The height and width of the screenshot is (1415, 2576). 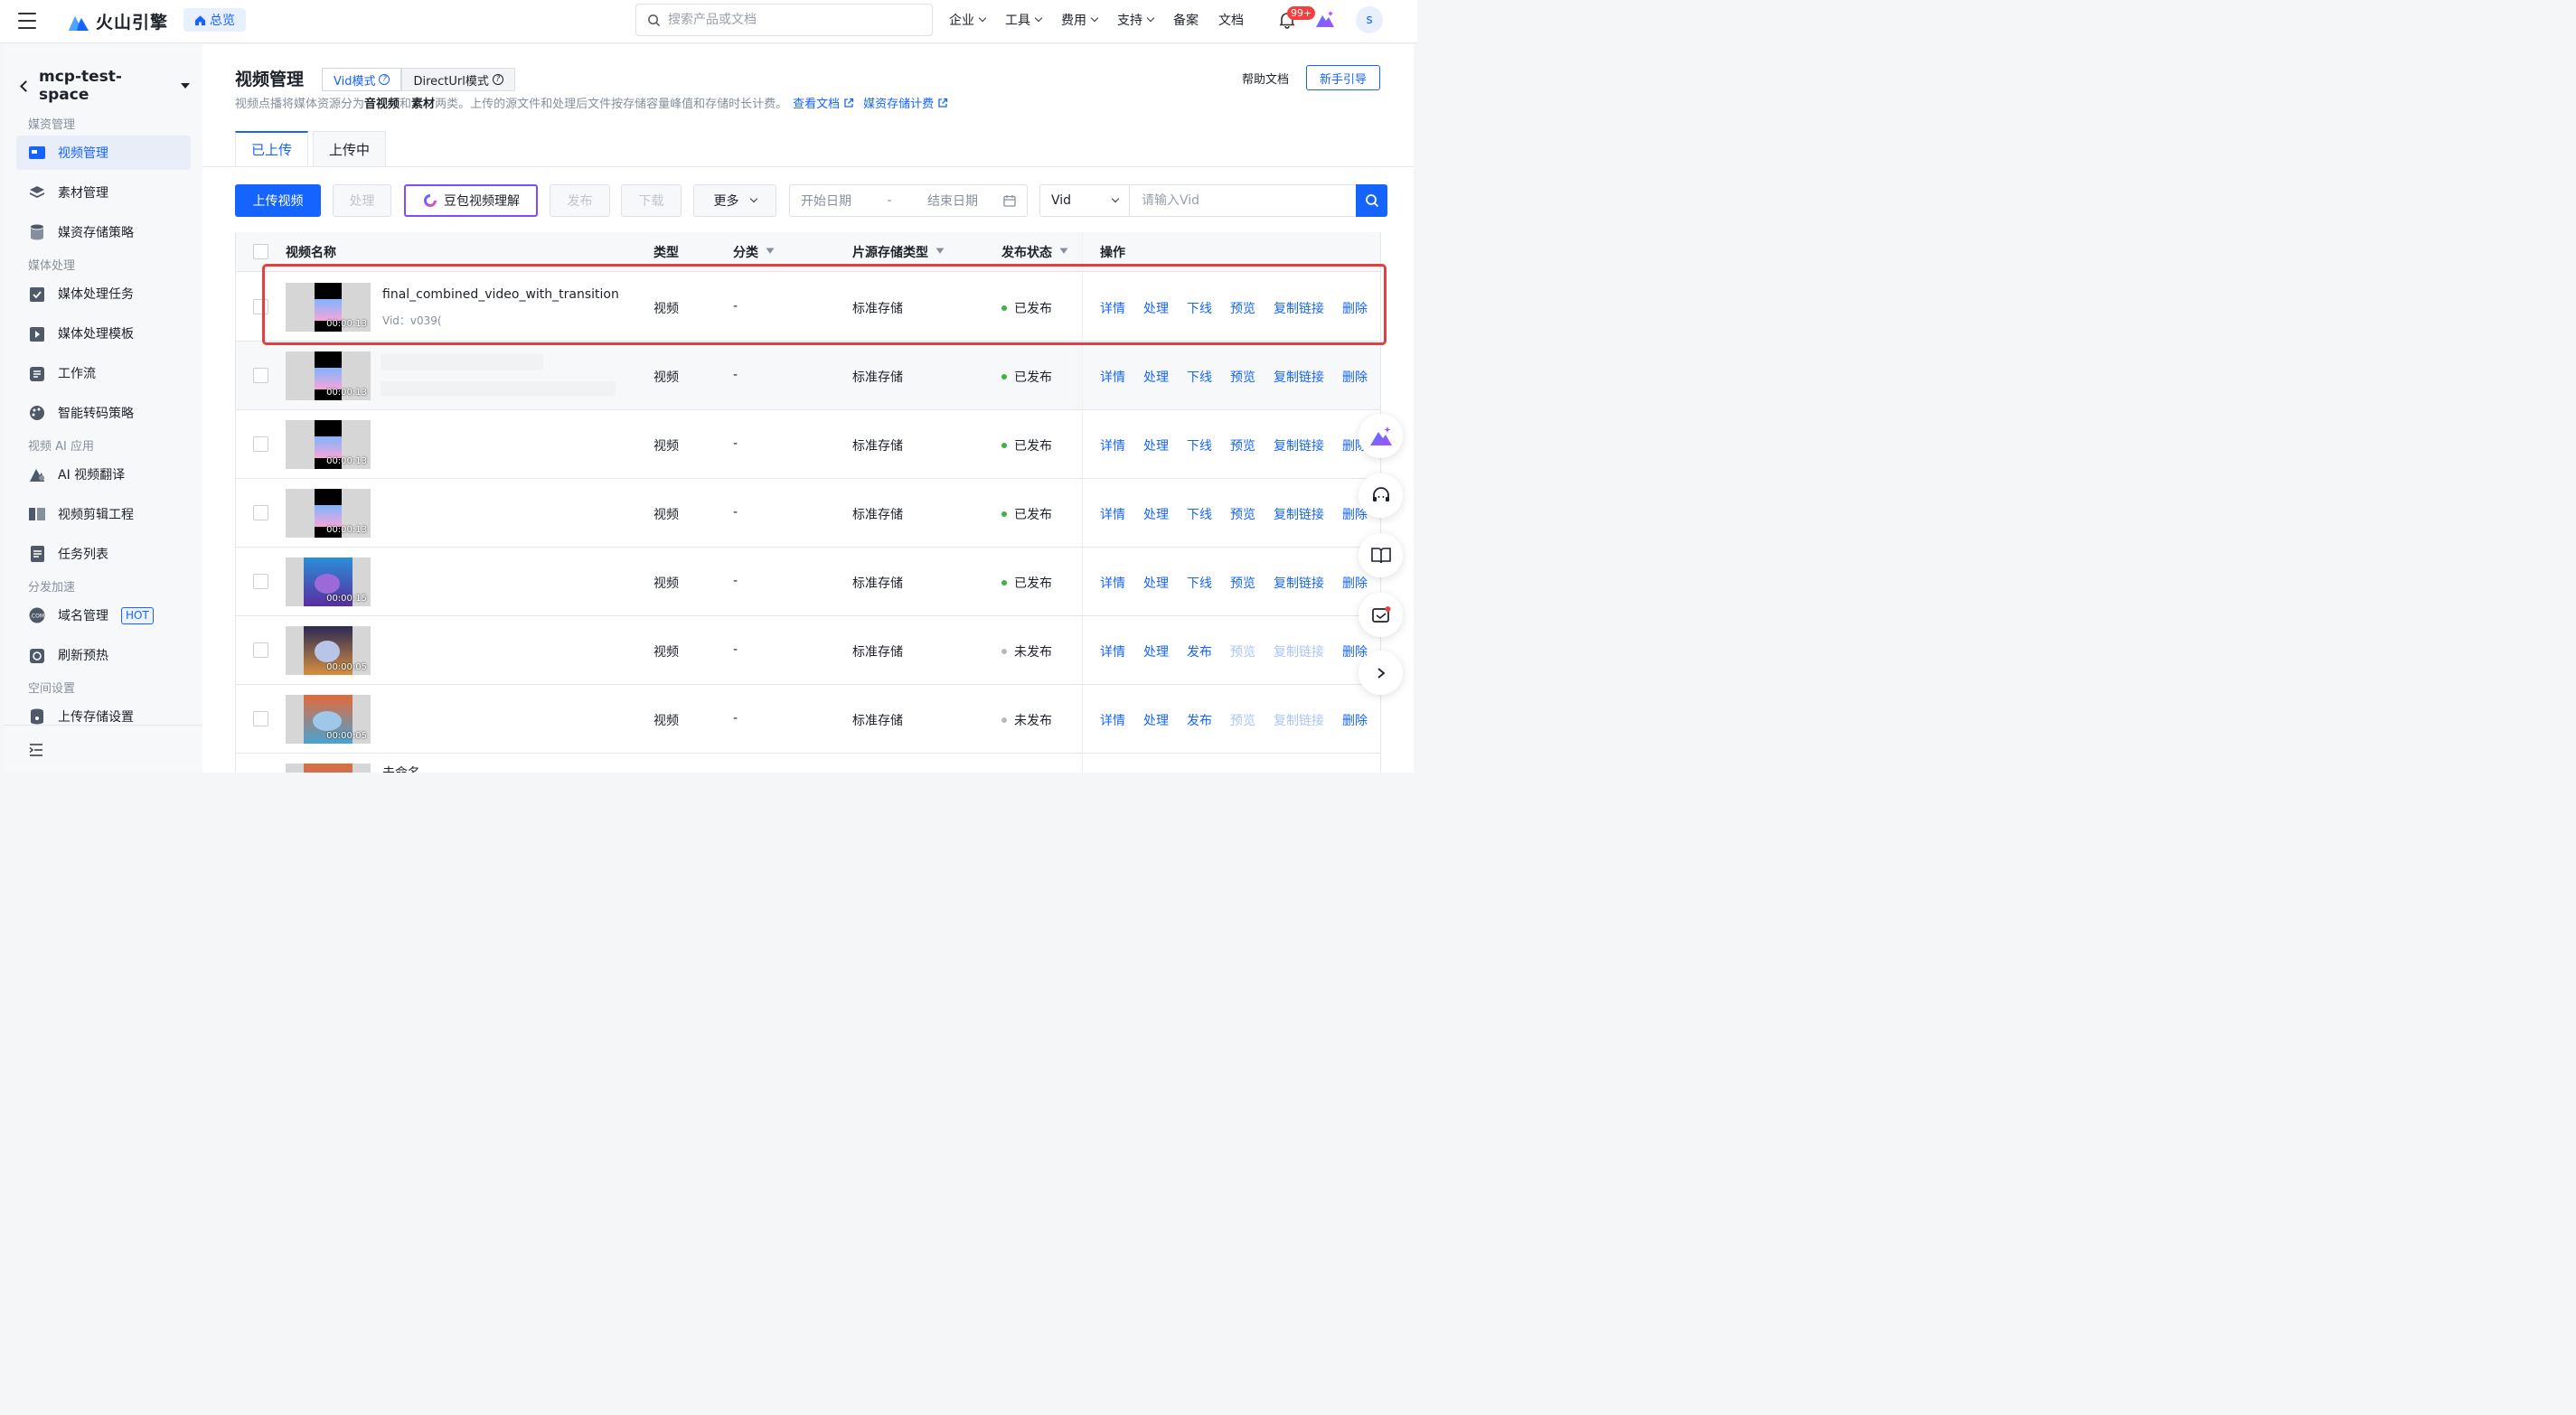 I want to click on brand-logo: 火山引擎, so click(x=117, y=21).